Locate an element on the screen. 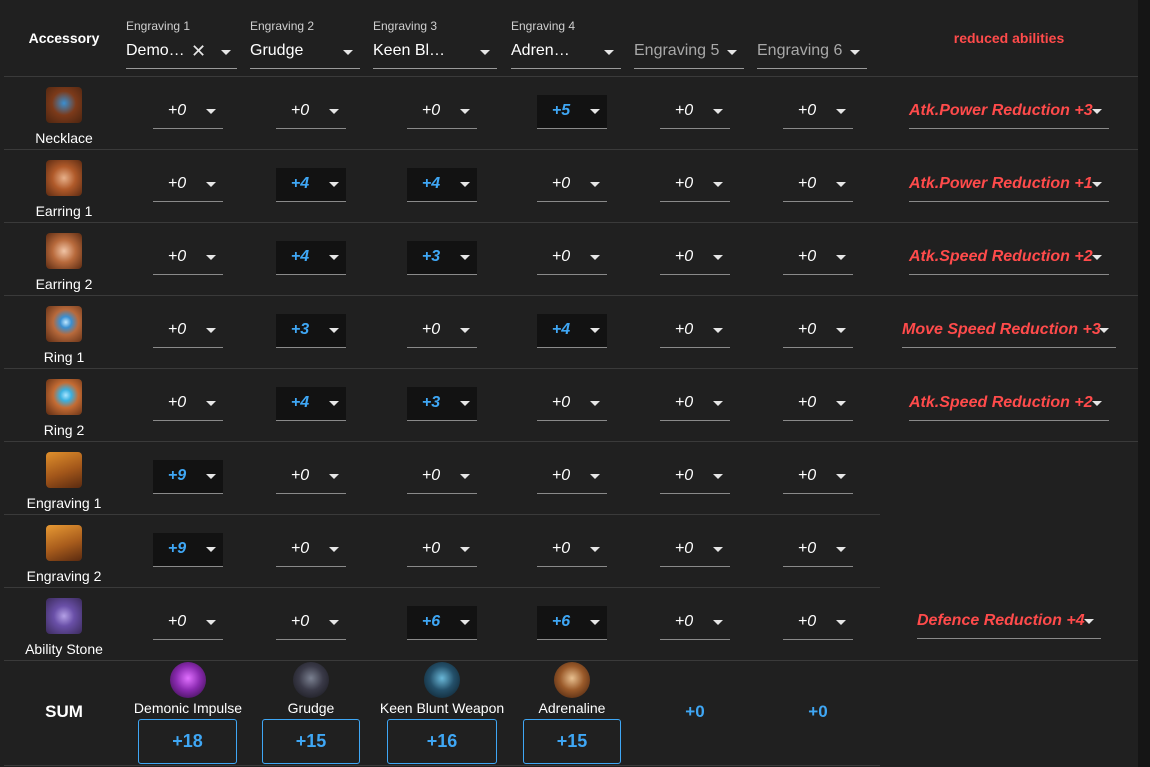 The height and width of the screenshot is (767, 1150). engraving-2-value-select: +3 is located at coordinates (311, 331).